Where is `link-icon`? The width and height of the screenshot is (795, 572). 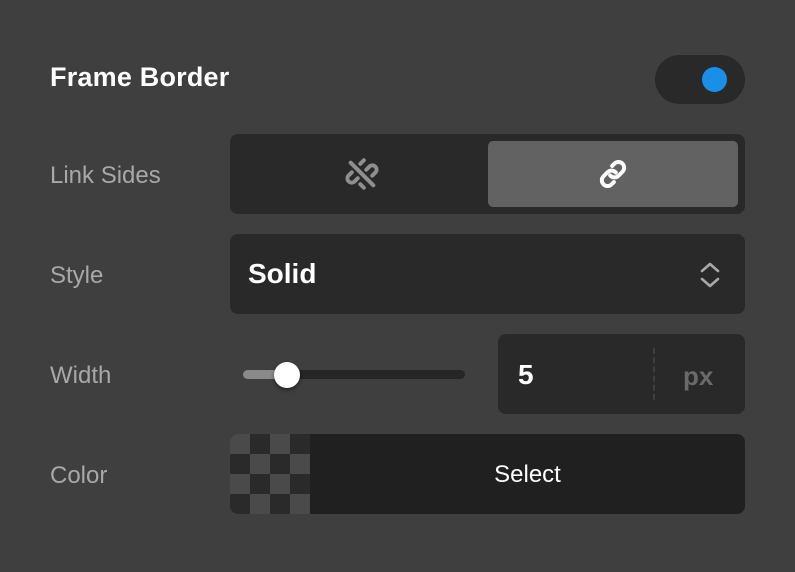
link-icon is located at coordinates (613, 174).